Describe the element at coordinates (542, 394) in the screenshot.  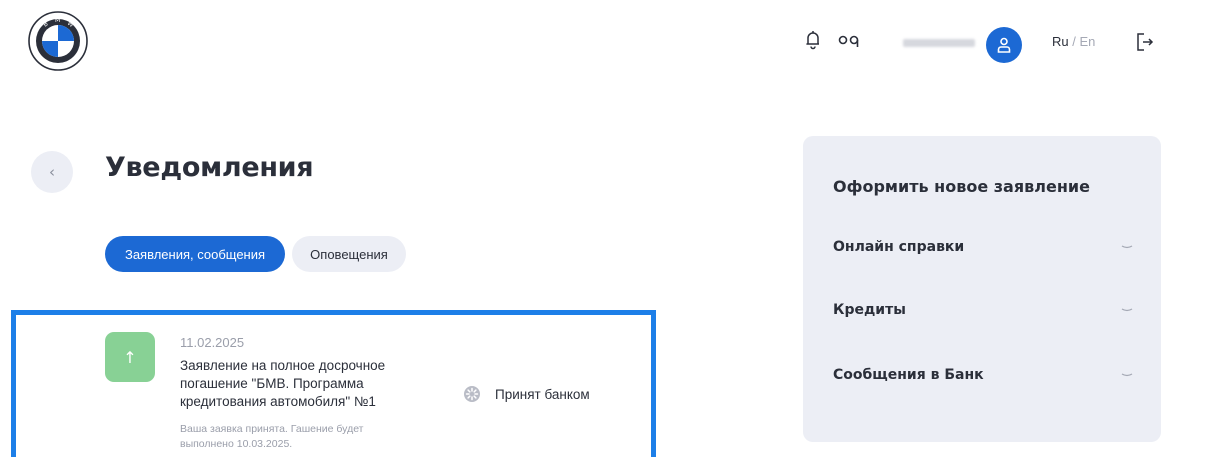
I see `notification-status-label: Принят банком` at that location.